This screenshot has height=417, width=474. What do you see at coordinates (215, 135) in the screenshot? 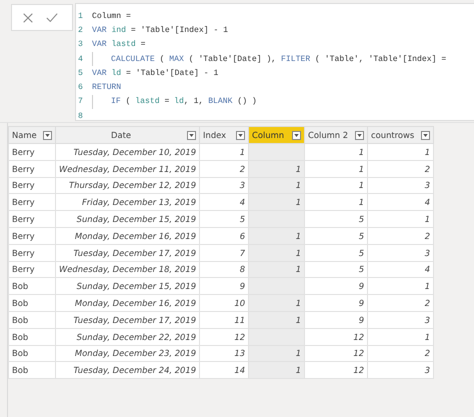
I see `column-label: Index` at bounding box center [215, 135].